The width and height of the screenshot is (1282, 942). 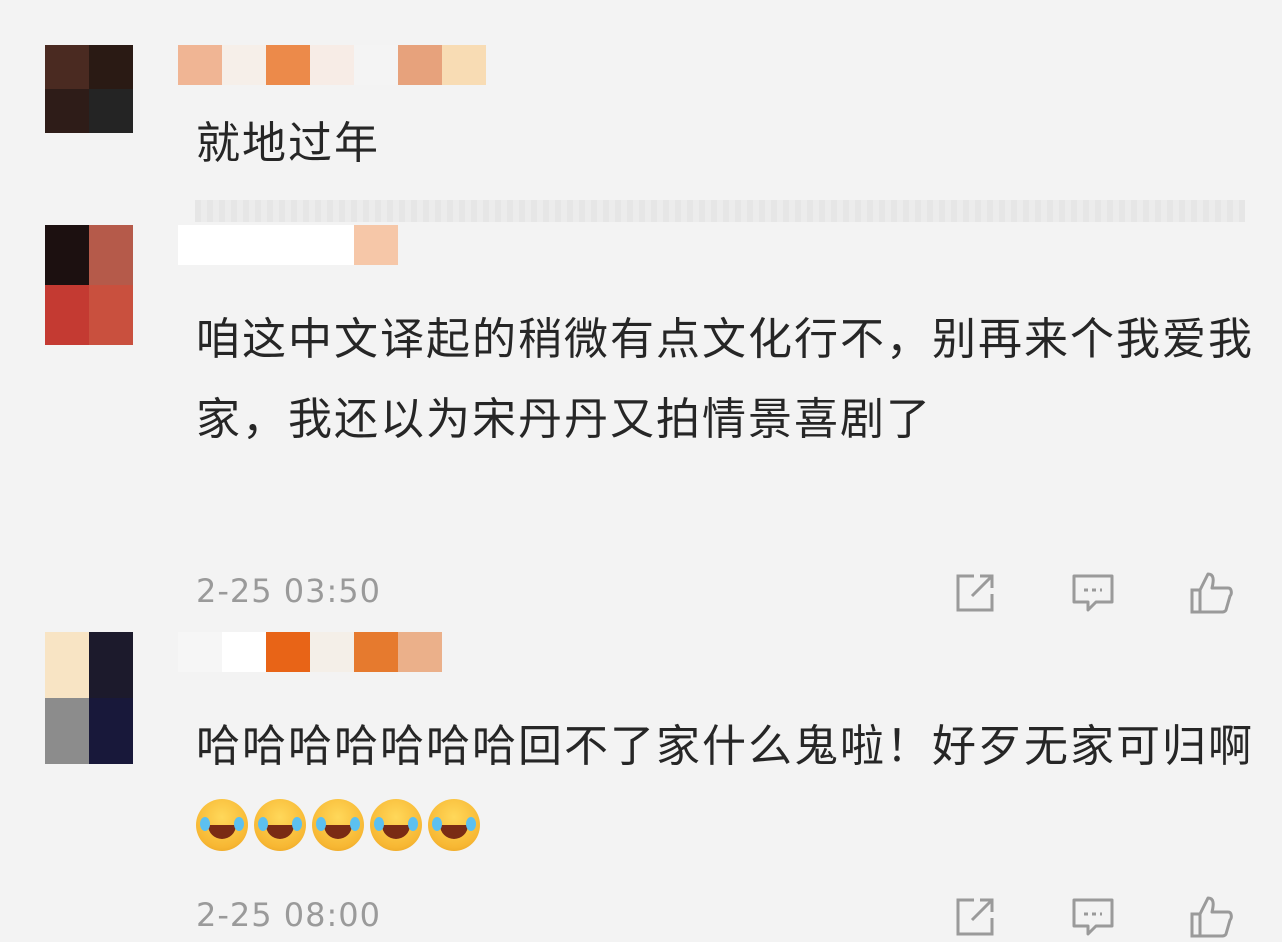 I want to click on comment-text: 咱这中文译起的稍微有点文化行不，别再来个我爱我家，我还以为宋丹丹又拍情景喜剧了, so click(x=725, y=379).